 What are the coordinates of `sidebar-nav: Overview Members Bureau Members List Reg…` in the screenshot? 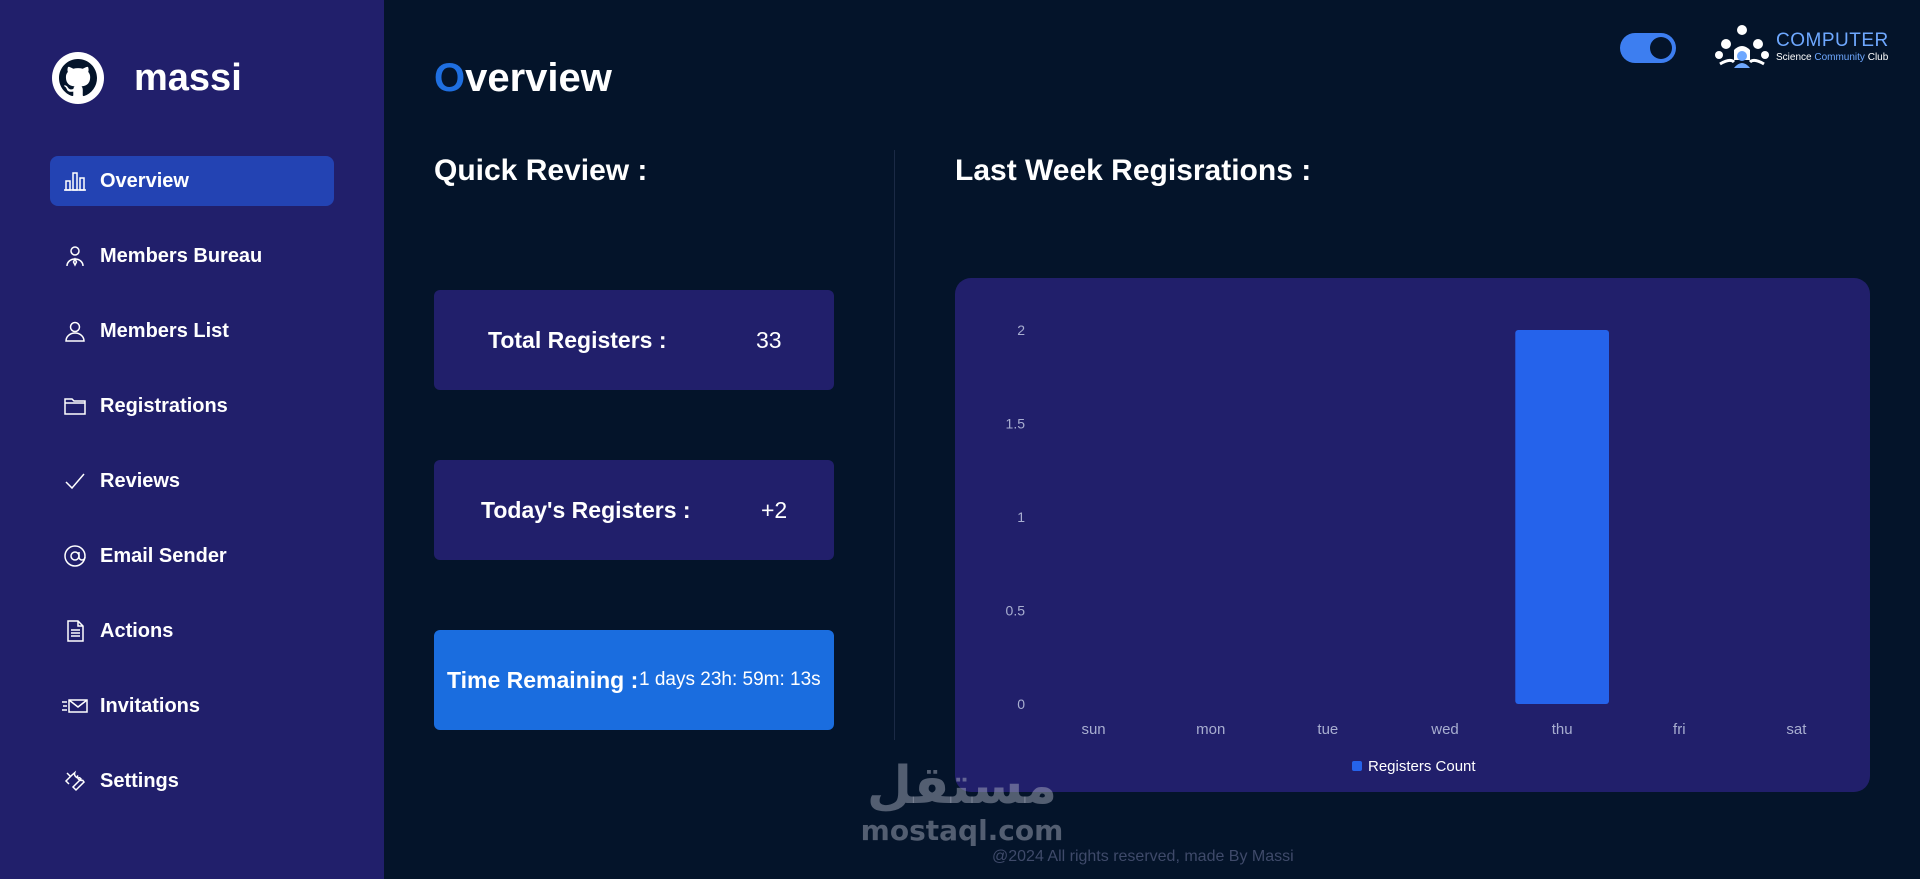 It's located at (192, 493).